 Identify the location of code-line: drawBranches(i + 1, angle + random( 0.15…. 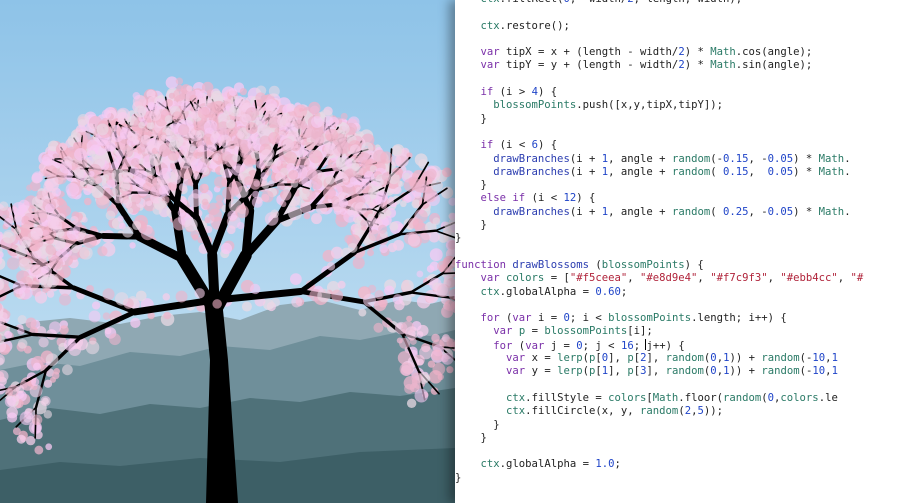
(659, 172).